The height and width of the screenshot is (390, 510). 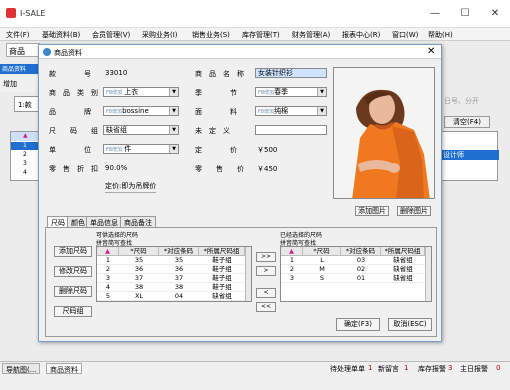 I want to click on menu-sales: 销售业务(S), so click(x=211, y=35).